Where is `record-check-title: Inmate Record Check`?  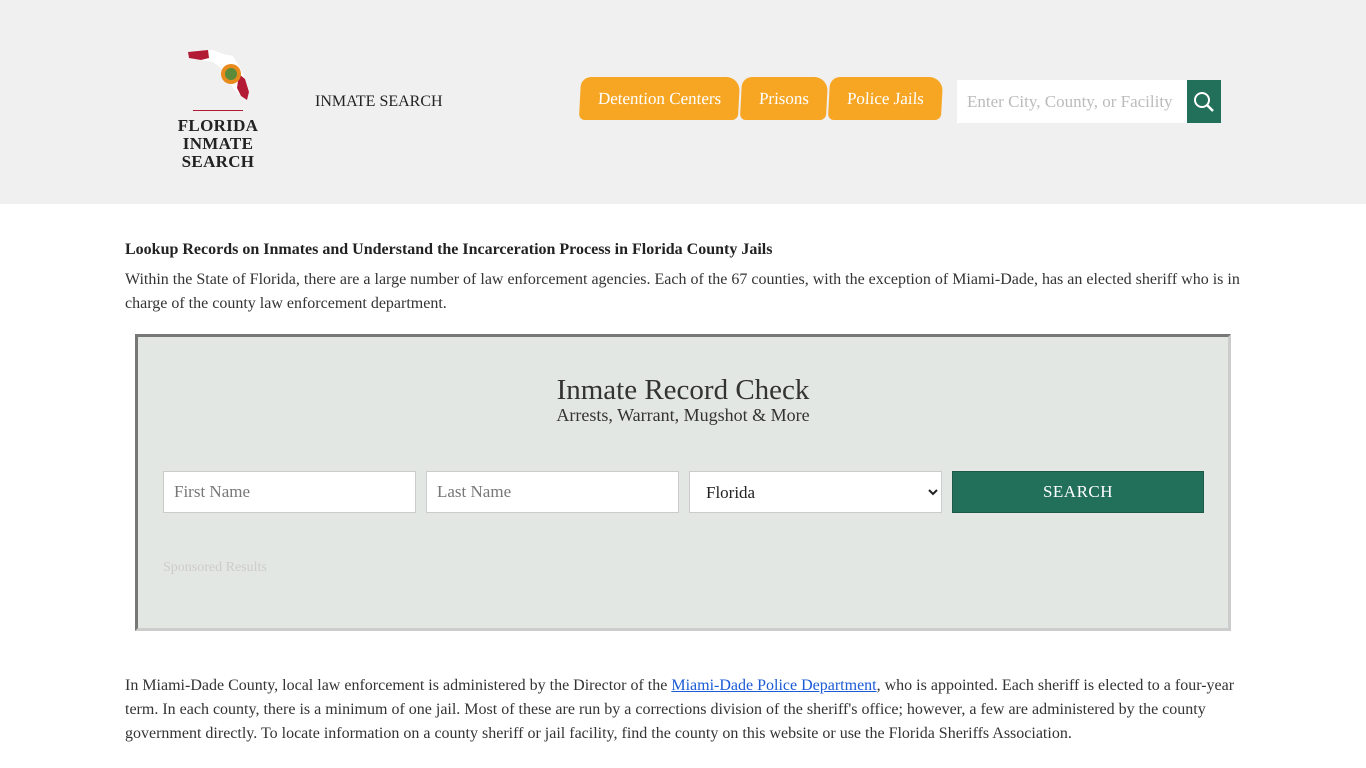
record-check-title: Inmate Record Check is located at coordinates (683, 390).